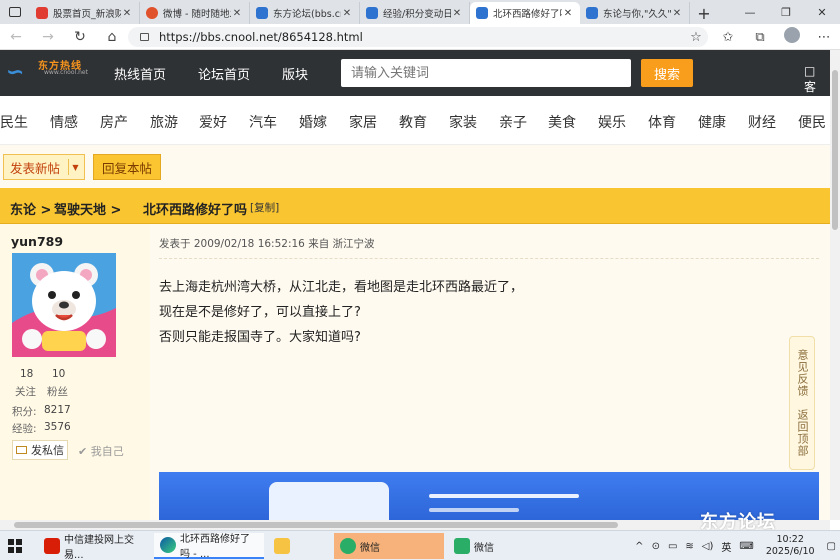 The image size is (840, 560). What do you see at coordinates (418, 37) in the screenshot?
I see `url-field: https://bbs.cnool.net/8654128.html` at bounding box center [418, 37].